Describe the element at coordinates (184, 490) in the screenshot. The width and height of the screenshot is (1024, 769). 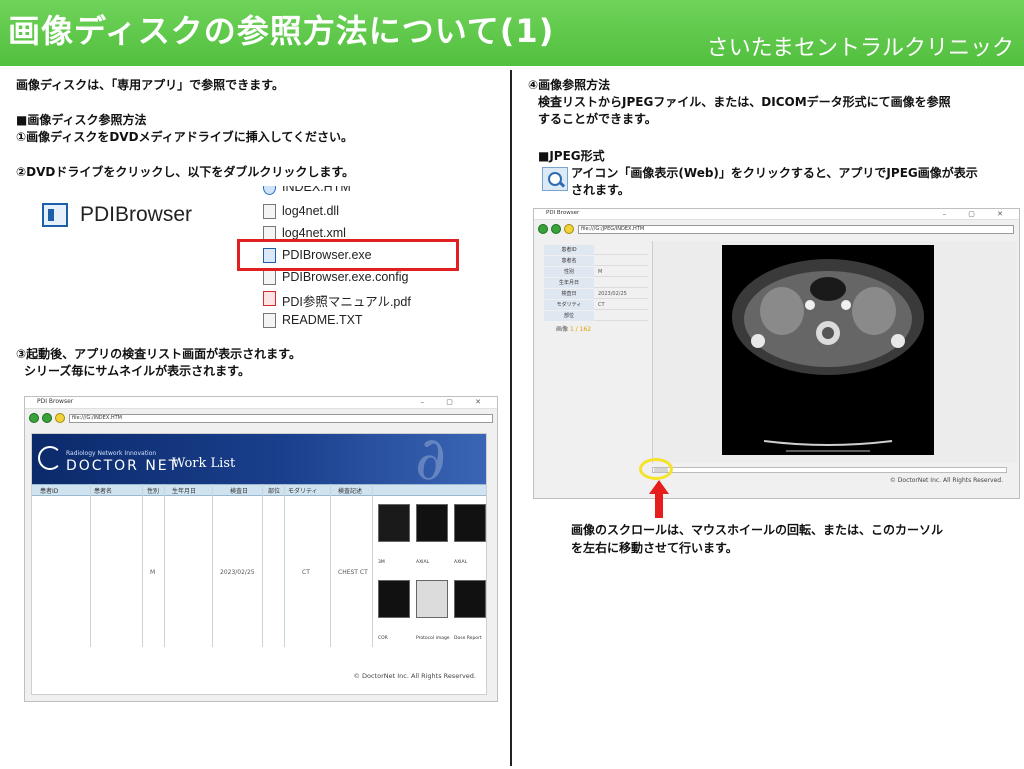
I see `column-header: 生年月日` at that location.